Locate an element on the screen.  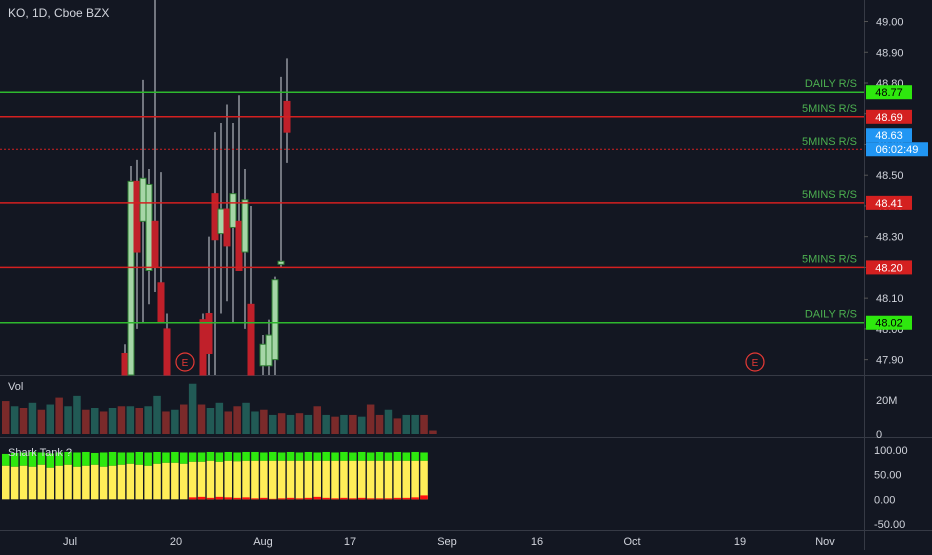
time-axis-label: Aug is located at coordinates (263, 542).